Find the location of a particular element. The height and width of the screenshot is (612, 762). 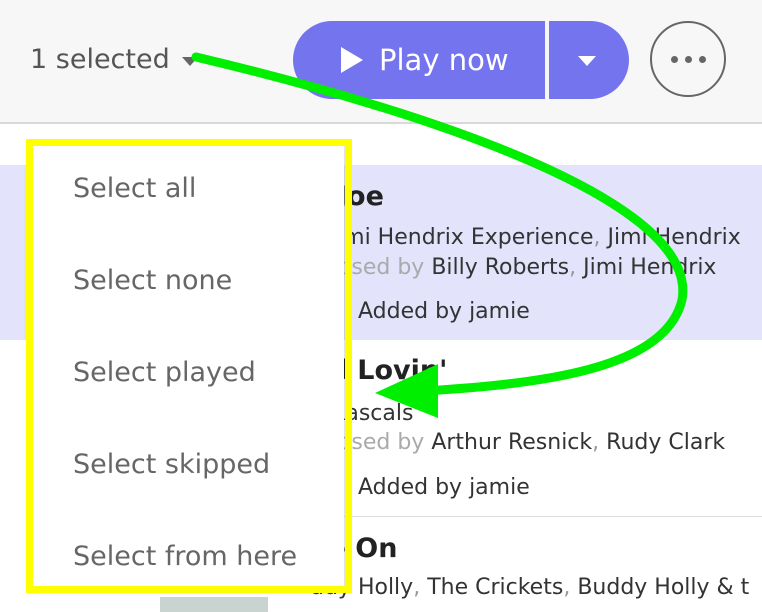

track-artists: ddy Holly, The Crickets, Buddy Holly & t is located at coordinates (529, 587).